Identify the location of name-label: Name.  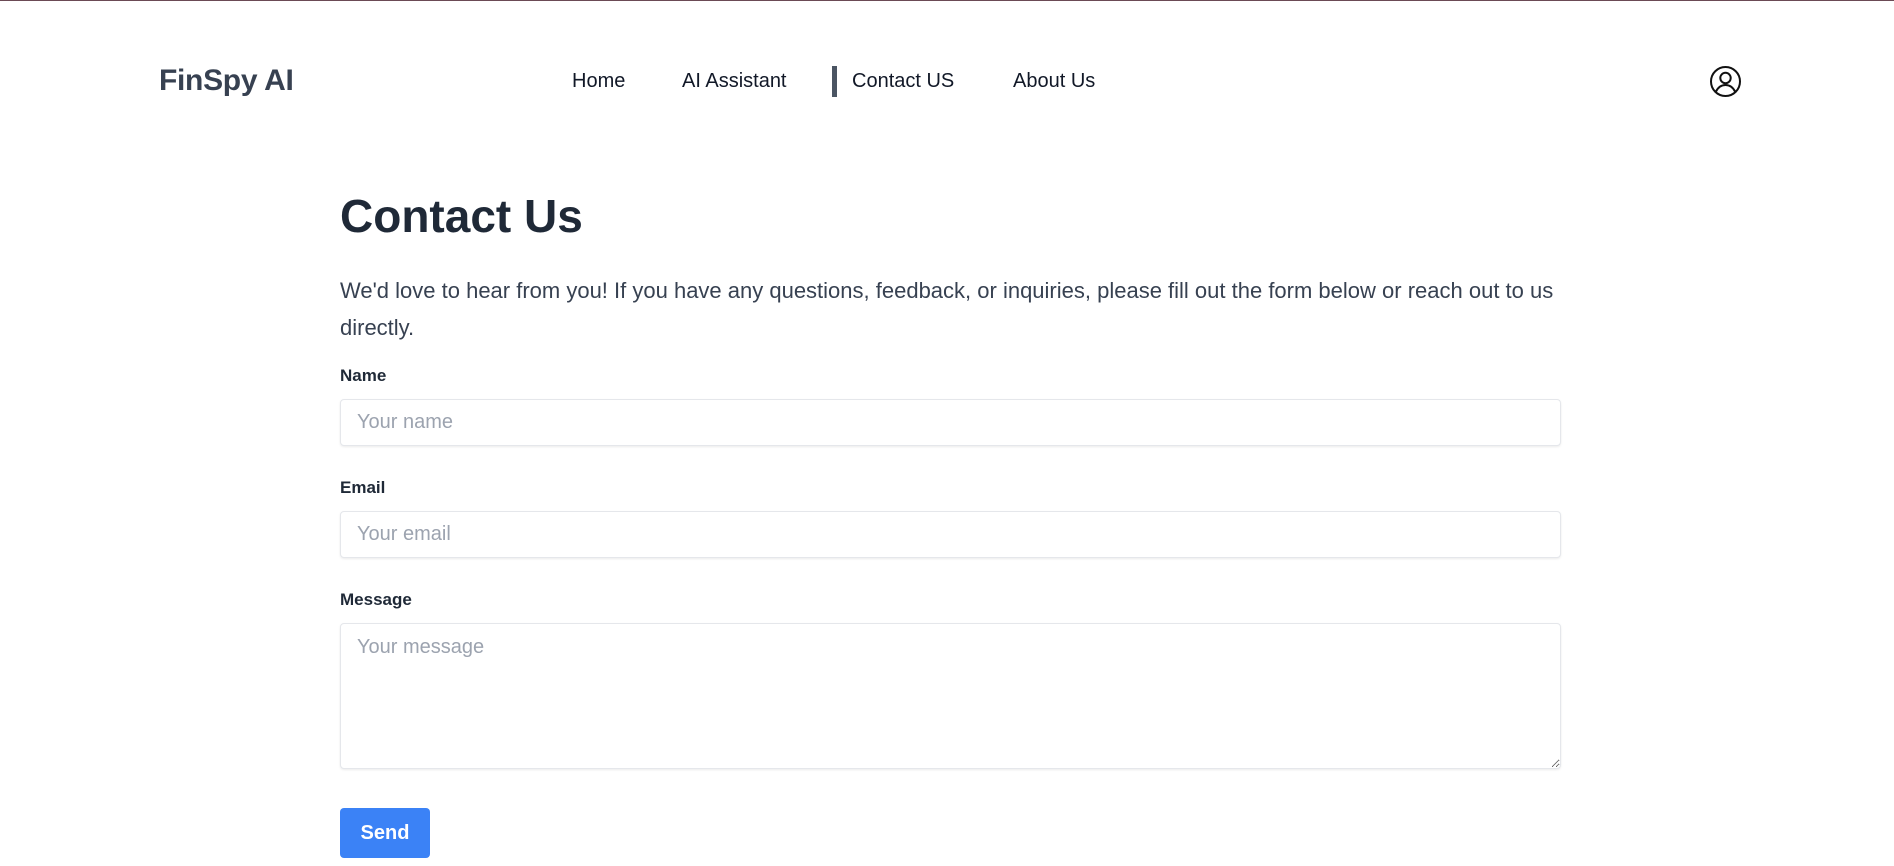
(363, 375).